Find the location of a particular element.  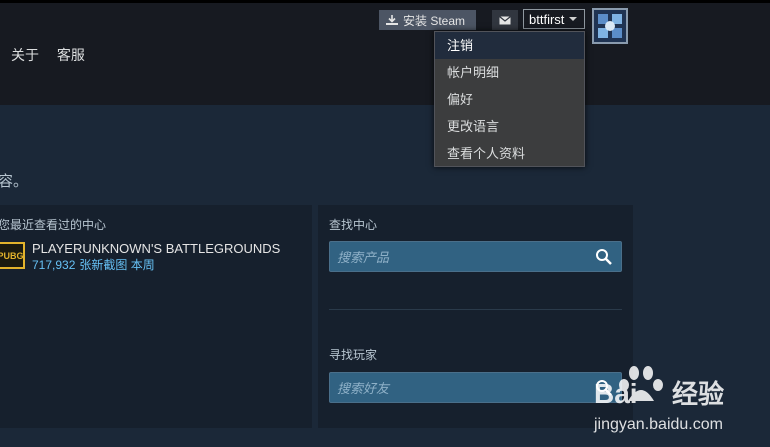

avatar is located at coordinates (610, 26).